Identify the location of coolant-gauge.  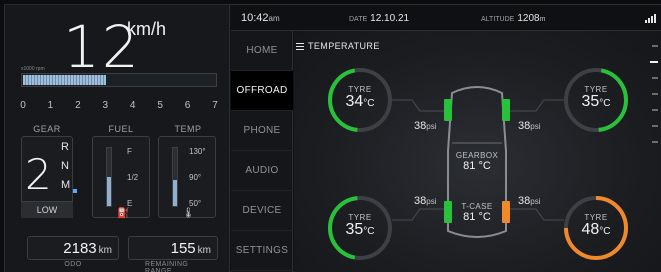
(175, 177).